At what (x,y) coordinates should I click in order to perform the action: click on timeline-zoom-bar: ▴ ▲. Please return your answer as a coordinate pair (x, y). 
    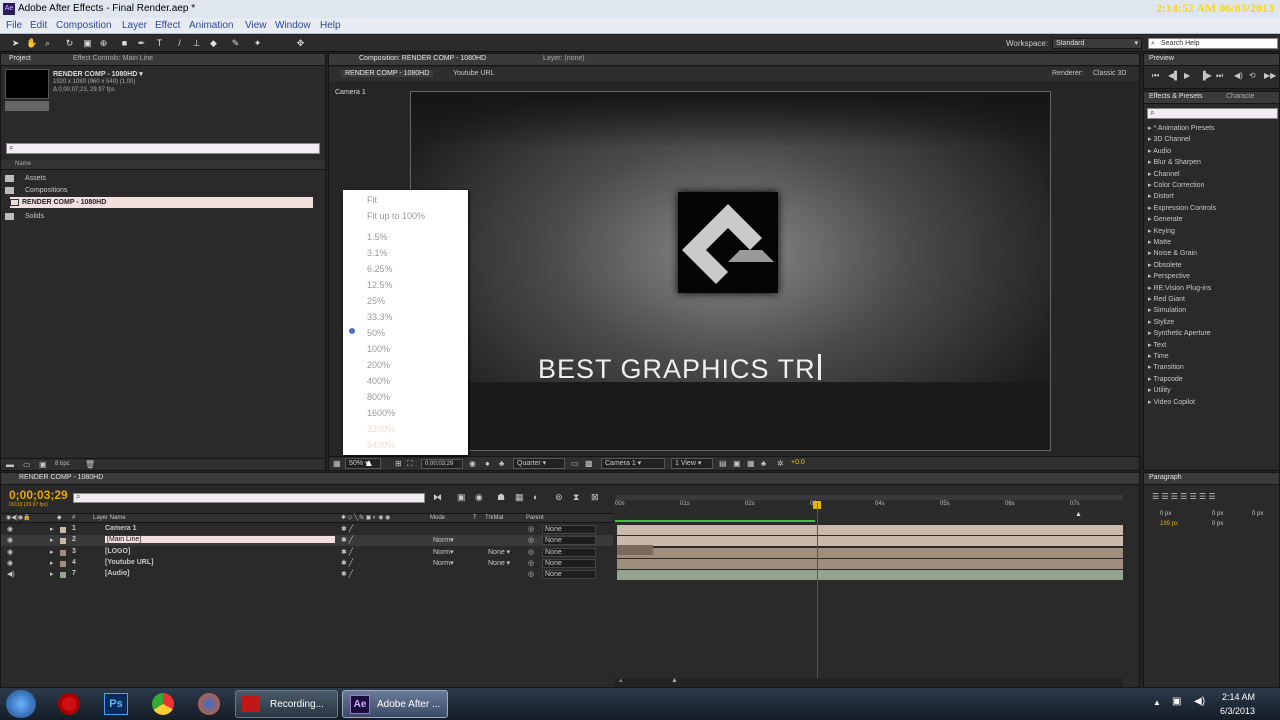
    Looking at the image, I should click on (869, 682).